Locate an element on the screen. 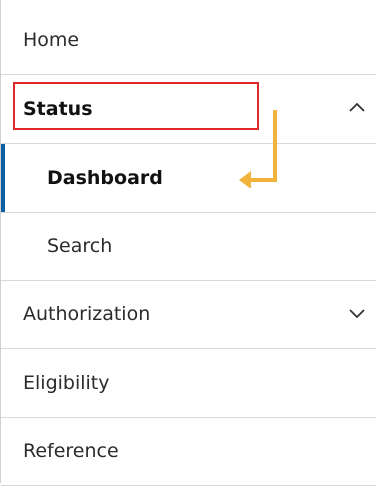 Image resolution: width=376 pixels, height=486 pixels. nav-subitem-search: Search is located at coordinates (188, 246).